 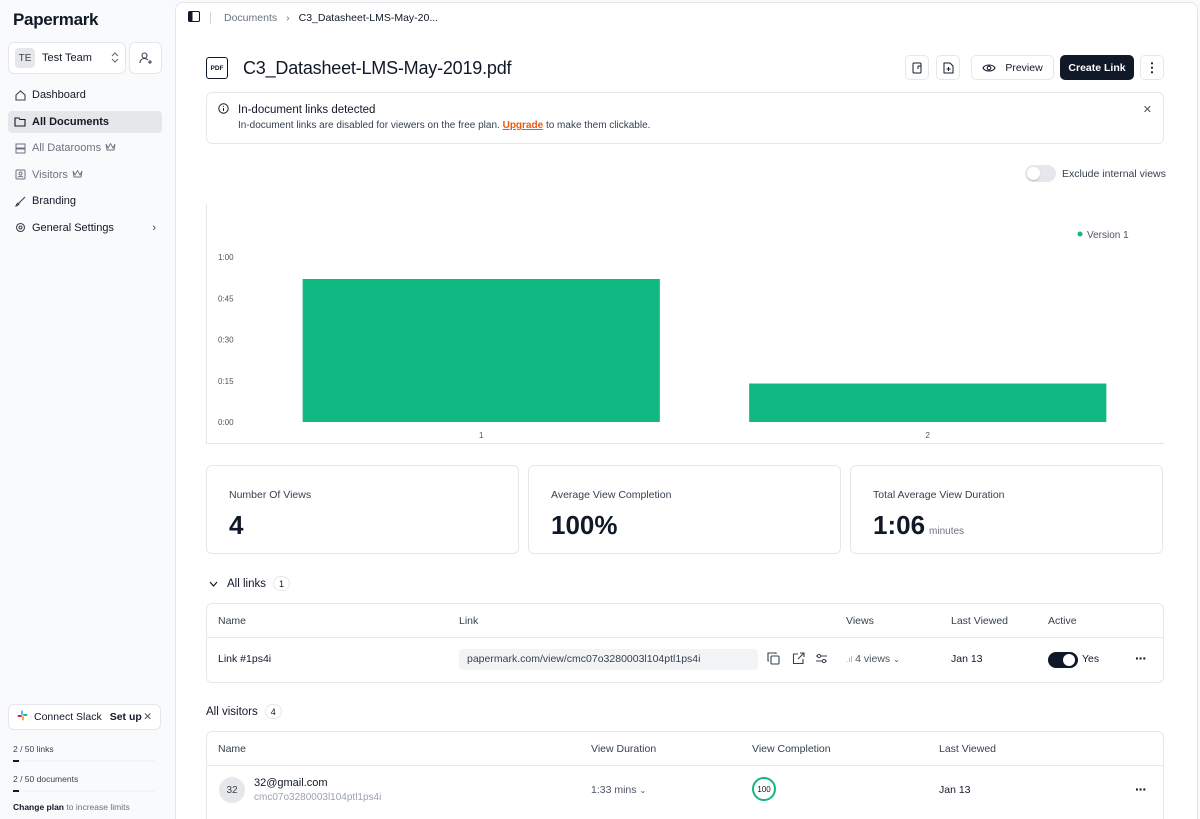 I want to click on links-count-badge: 1, so click(x=281, y=583).